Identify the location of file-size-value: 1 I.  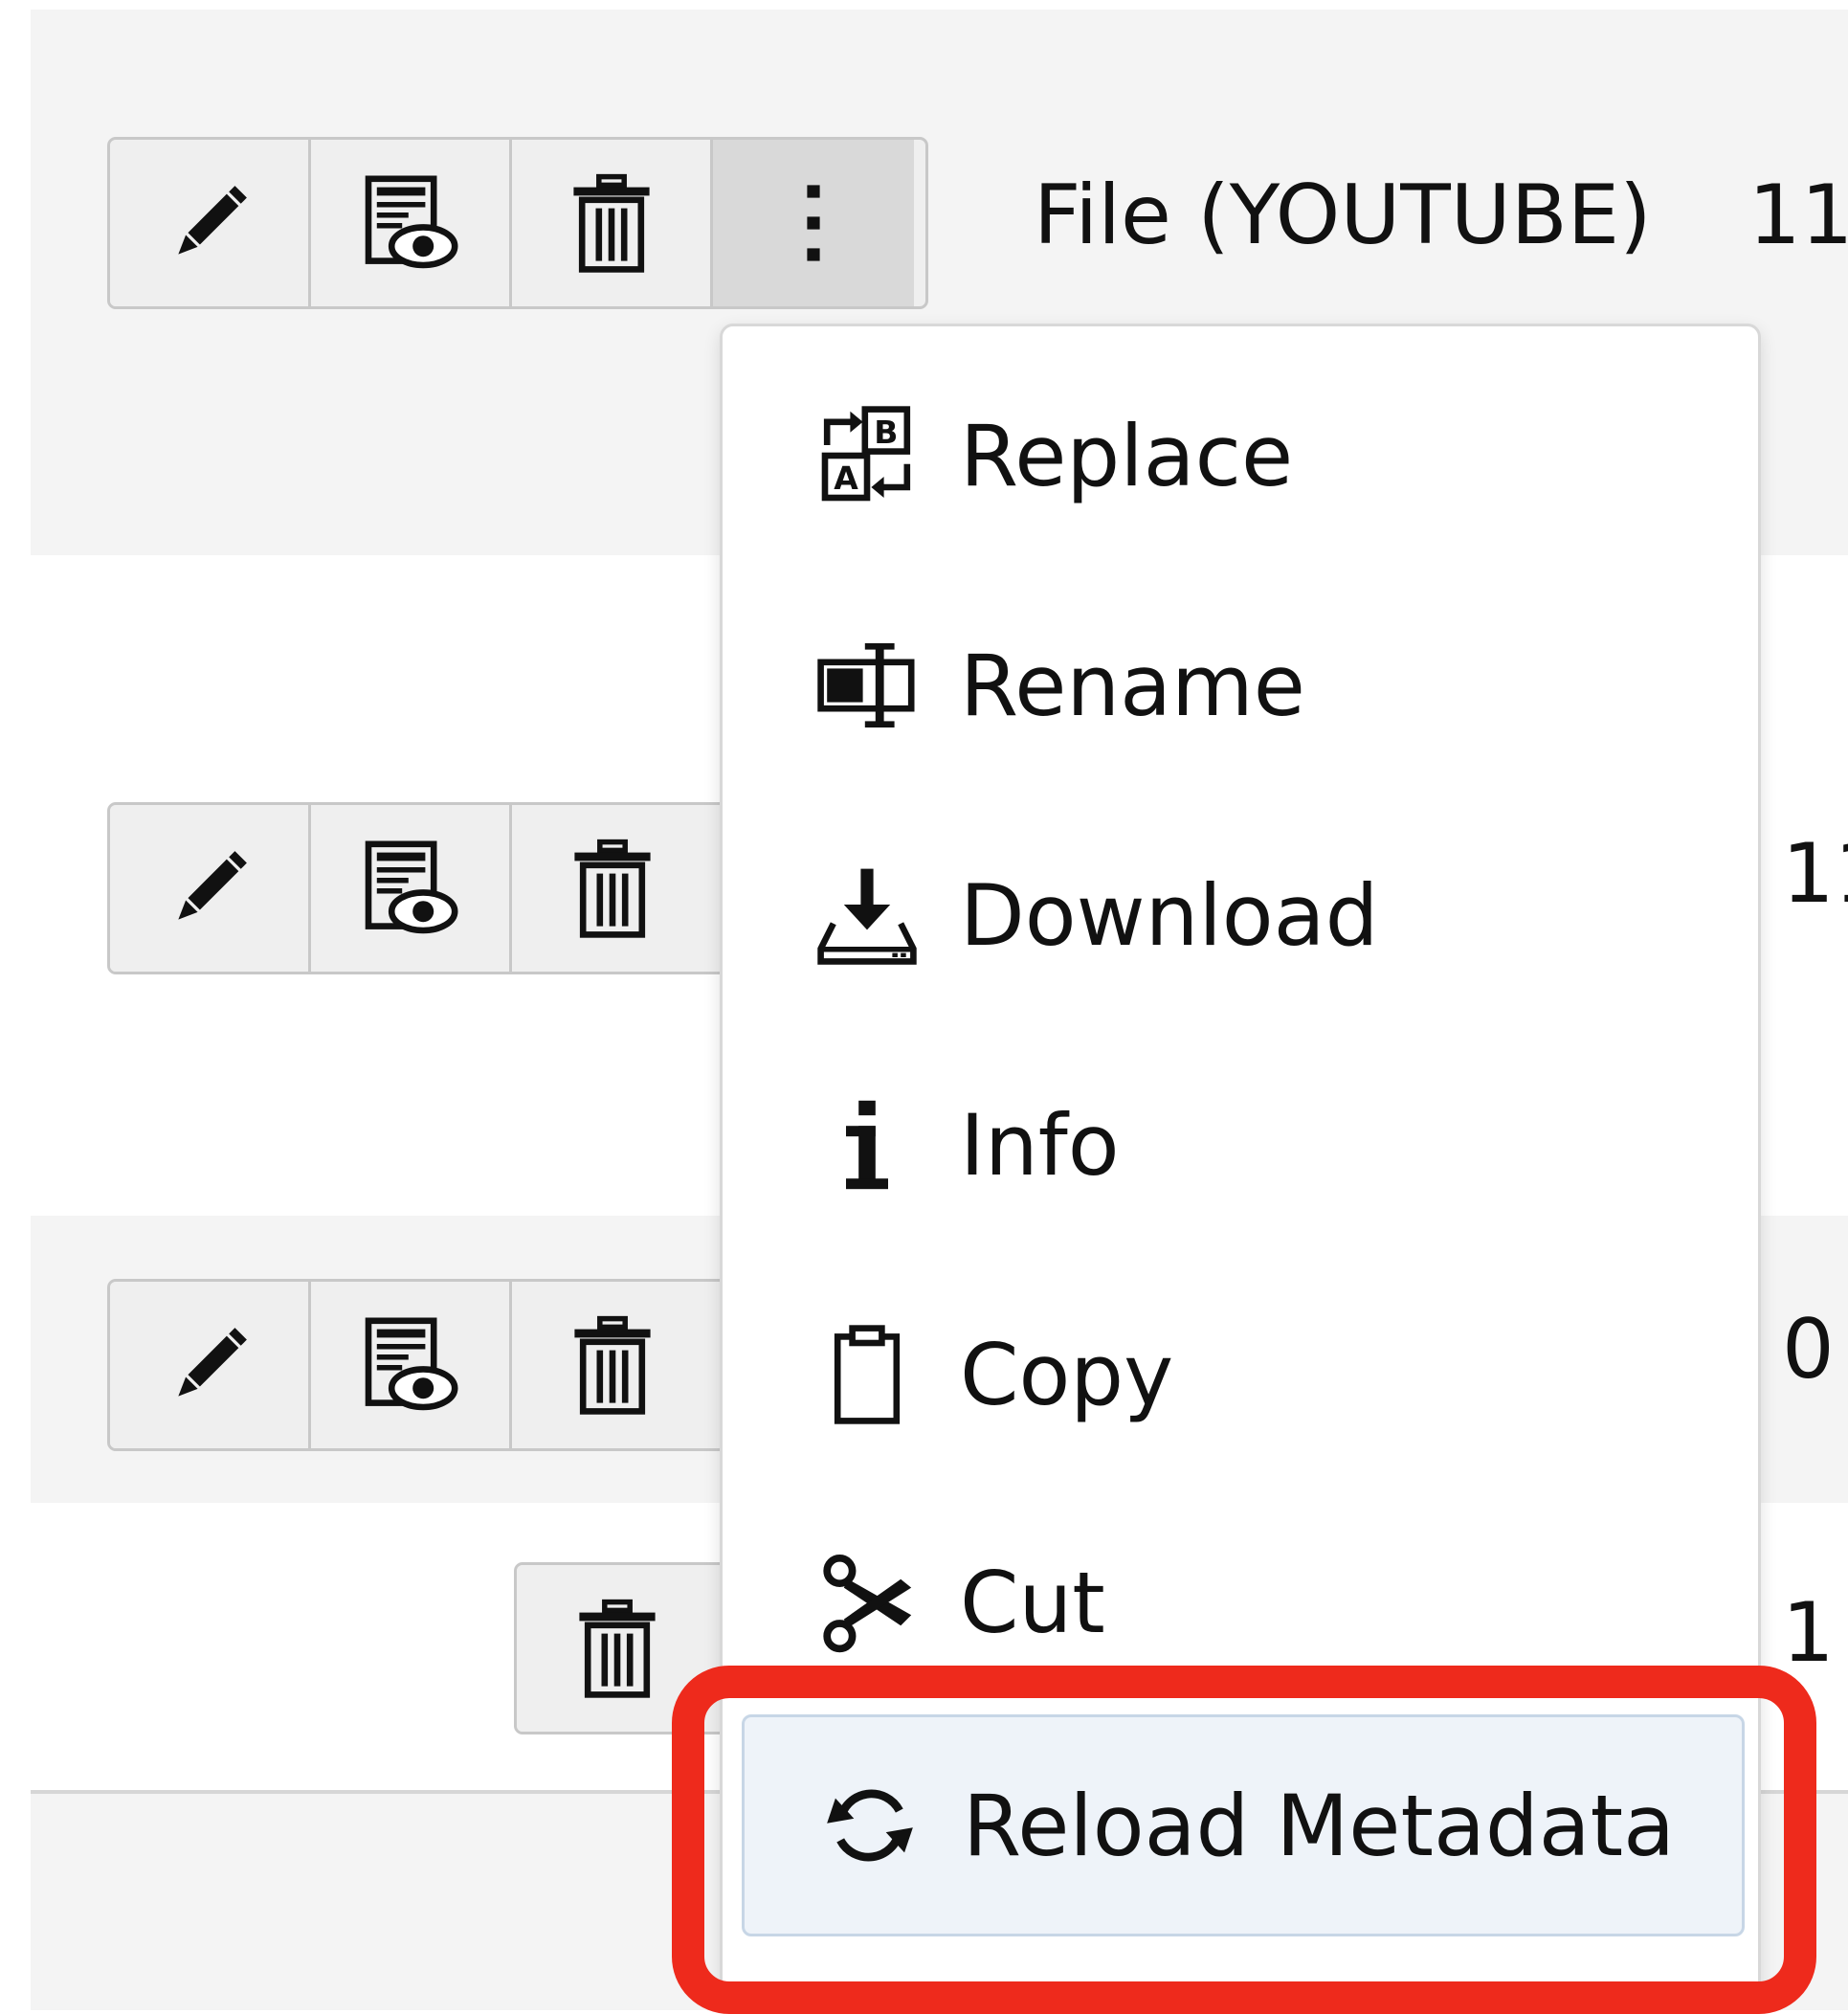
(1815, 1633).